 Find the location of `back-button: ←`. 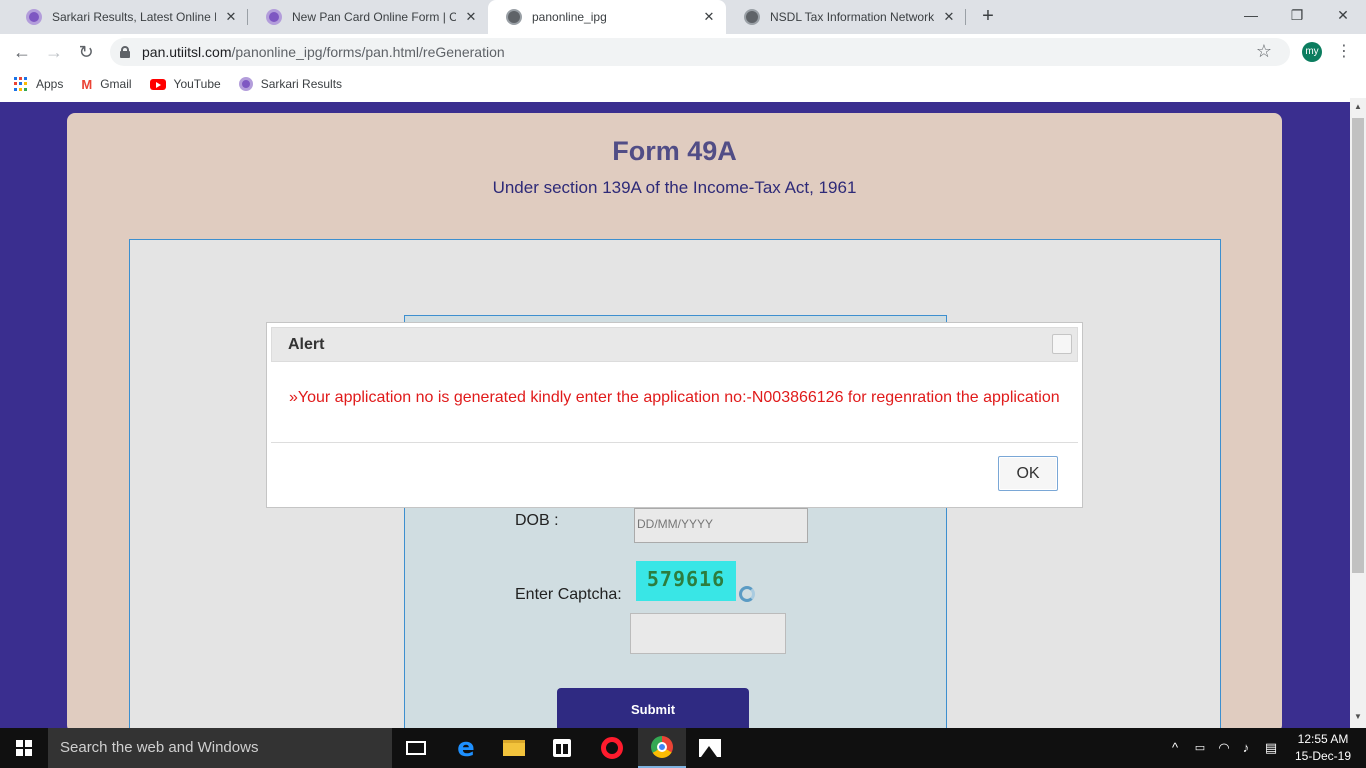

back-button: ← is located at coordinates (22, 52).